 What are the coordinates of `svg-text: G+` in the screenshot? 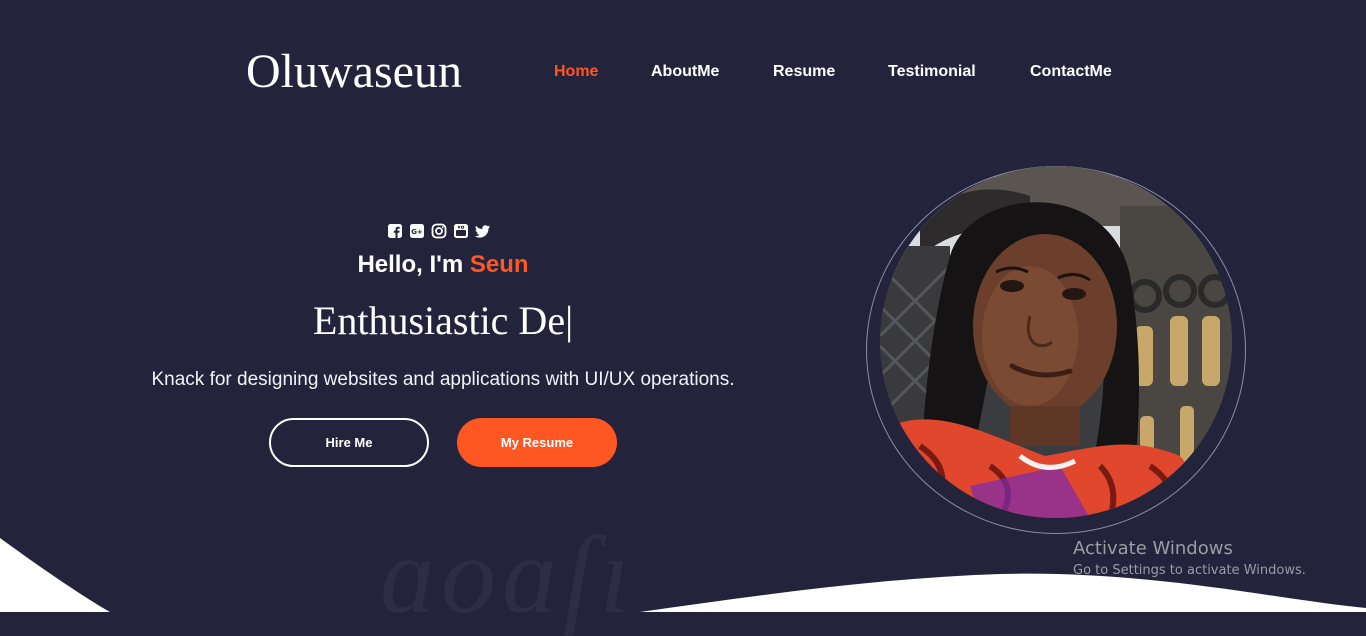 It's located at (417, 232).